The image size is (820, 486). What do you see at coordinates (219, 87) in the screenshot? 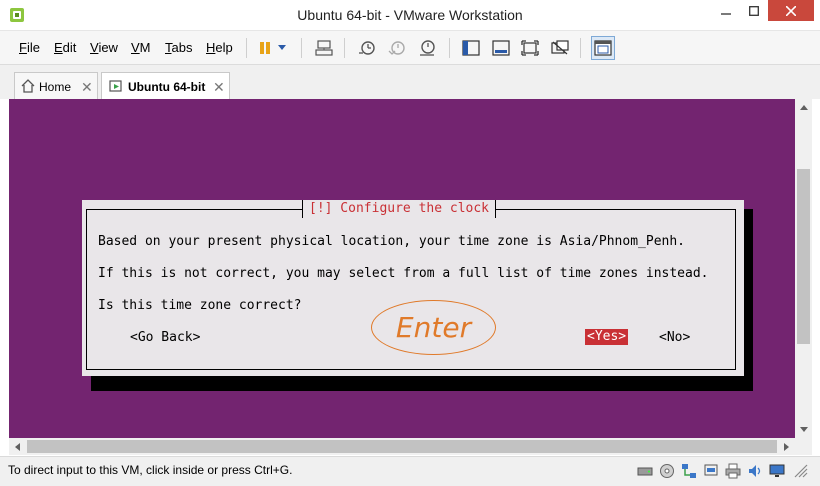
I see `tab-ubuntu-close-icon: ✕` at bounding box center [219, 87].